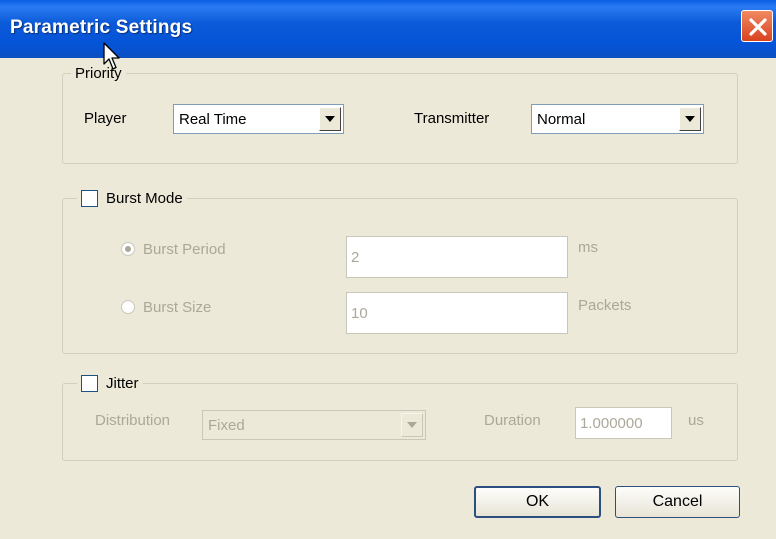 The image size is (776, 539). Describe the element at coordinates (144, 198) in the screenshot. I see `burst-mode-label: Burst Mode` at that location.